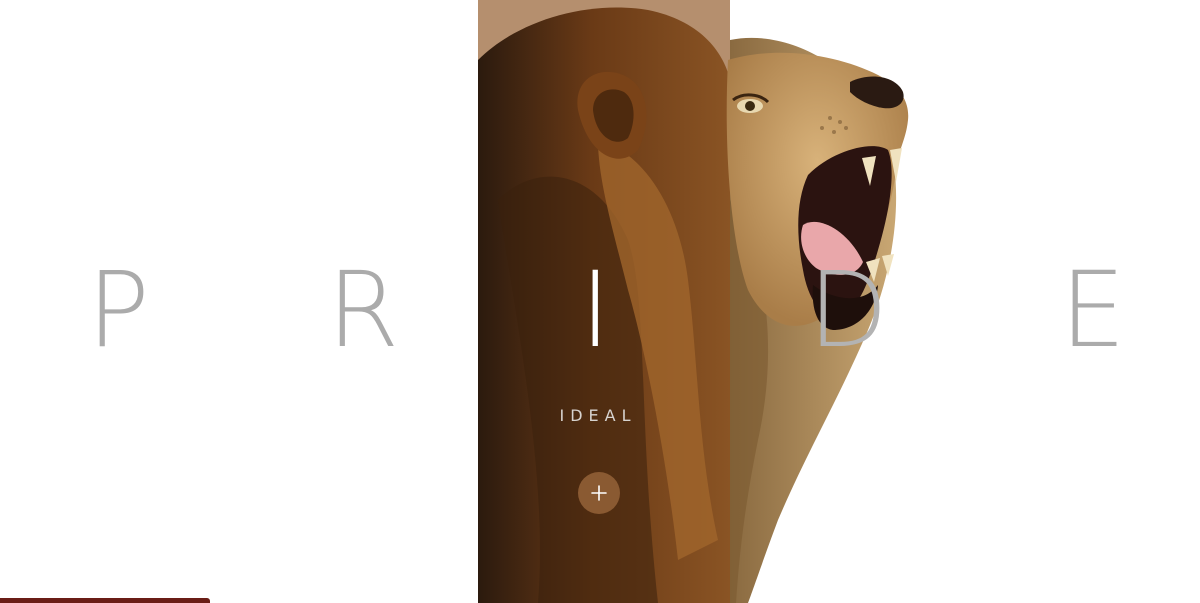 This screenshot has height=603, width=1200. What do you see at coordinates (848, 310) in the screenshot?
I see `hero-letter-d: D` at bounding box center [848, 310].